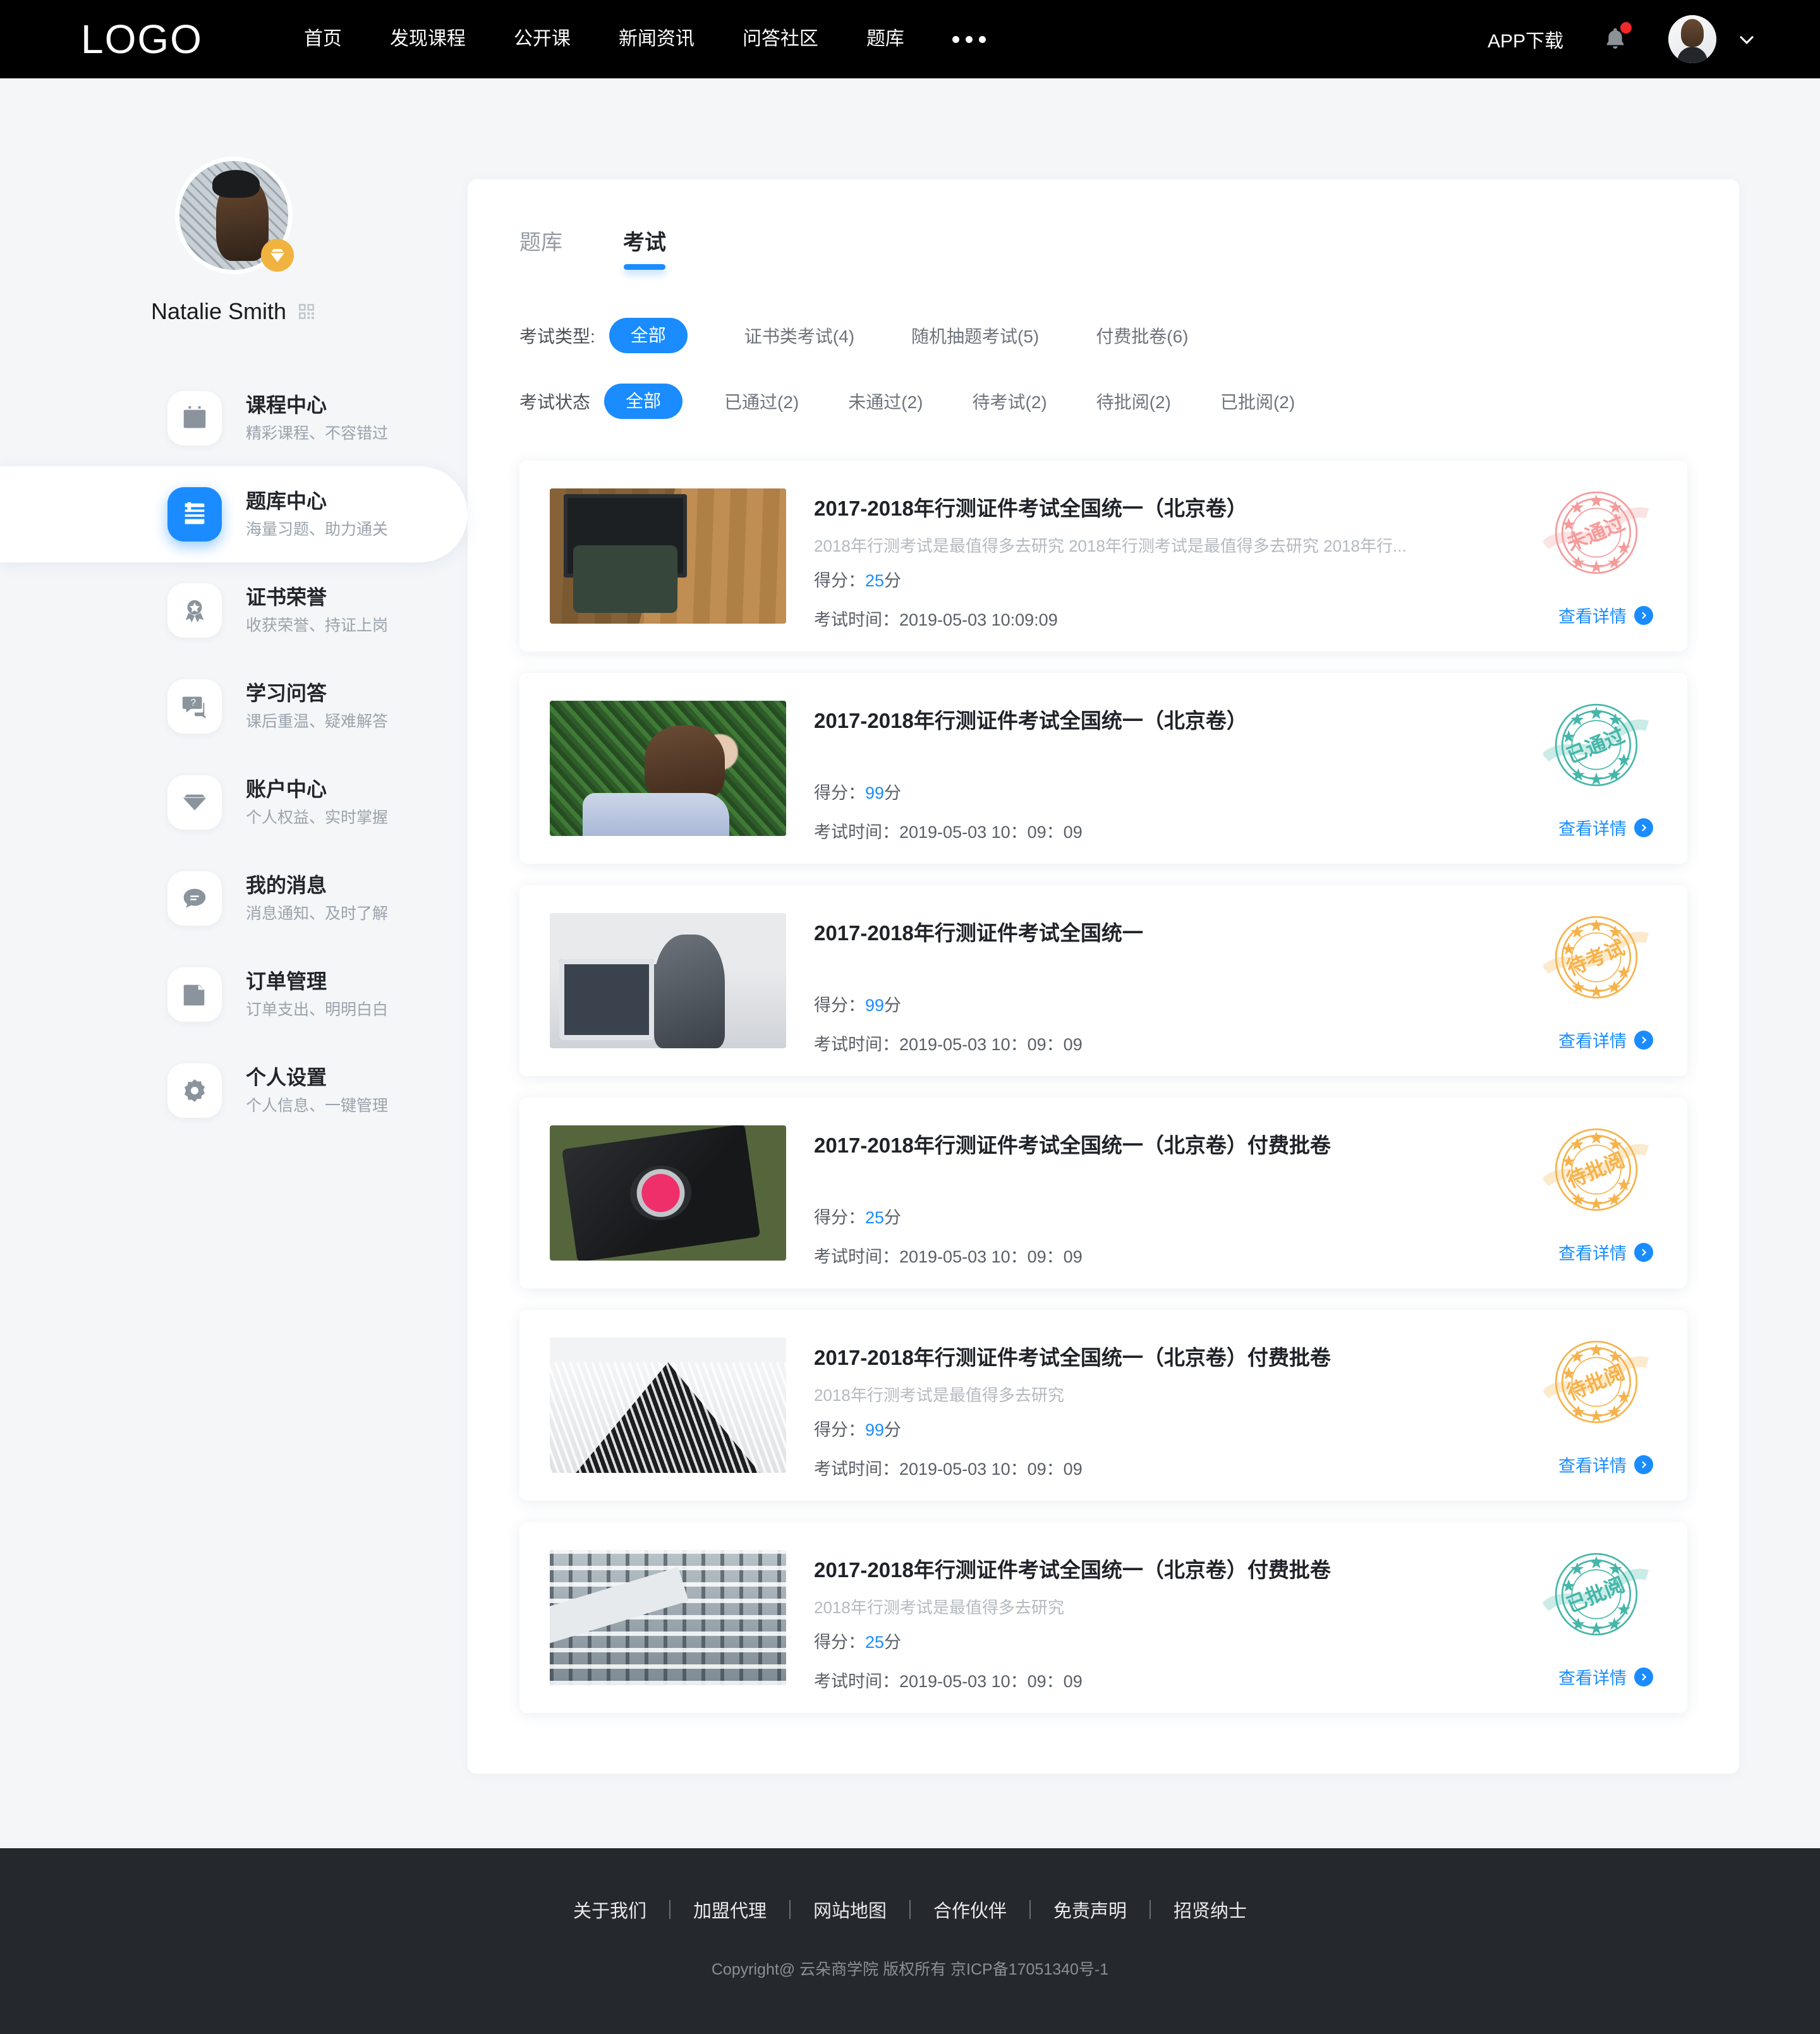 This screenshot has width=1820, height=2034. I want to click on nav-item-discover-courses: 发现课程, so click(428, 39).